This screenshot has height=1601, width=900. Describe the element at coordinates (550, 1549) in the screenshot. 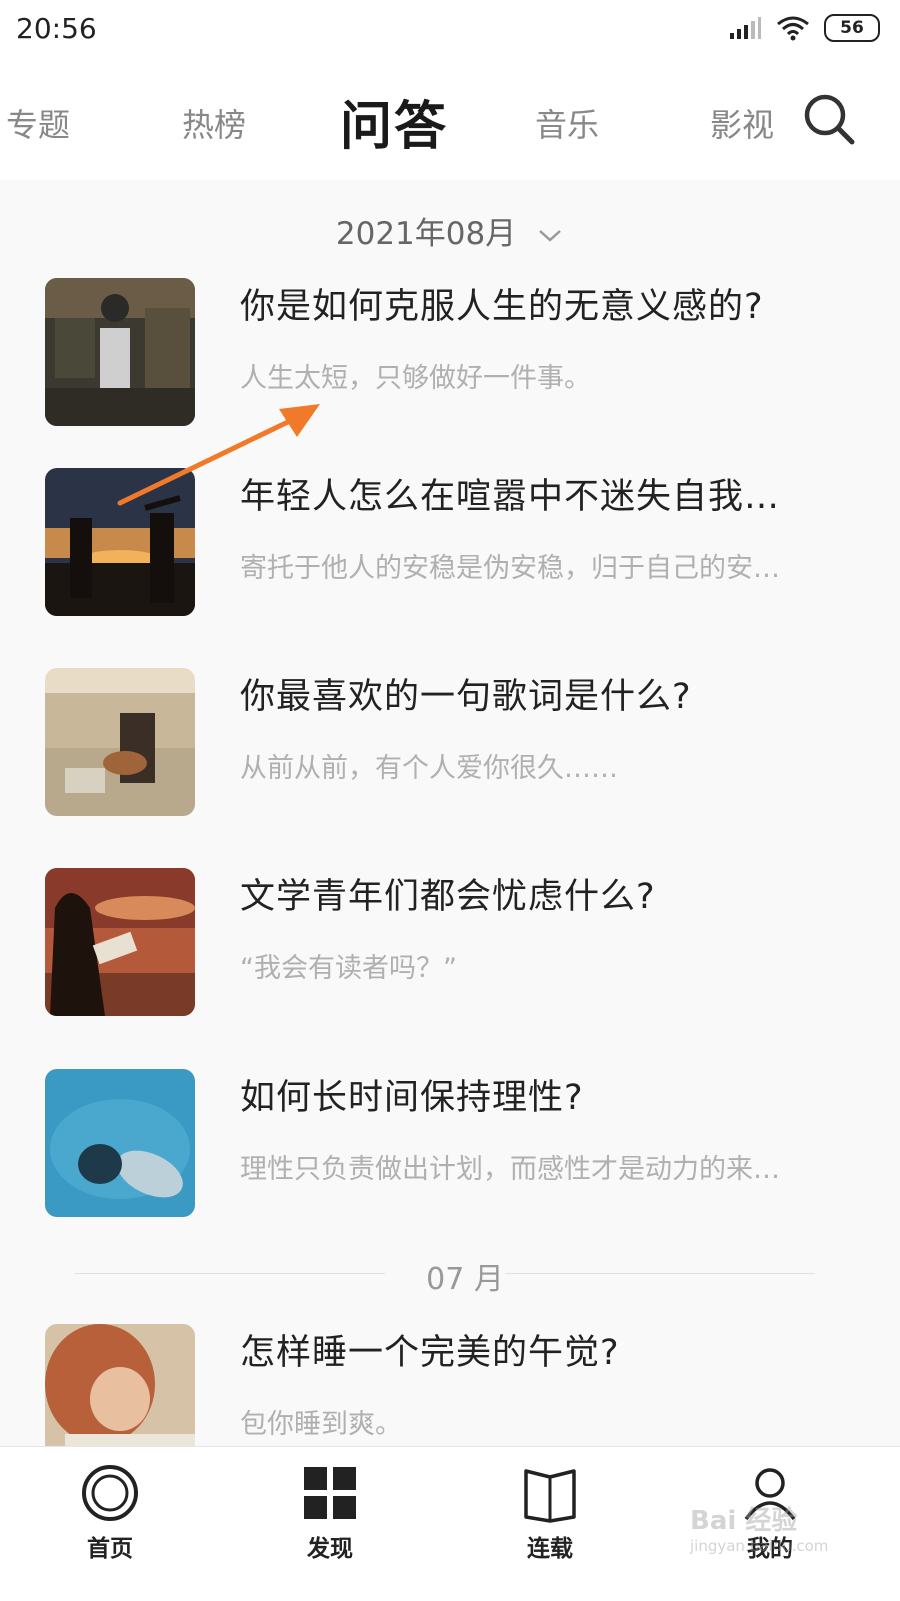

I see `nav-label: 连载` at that location.